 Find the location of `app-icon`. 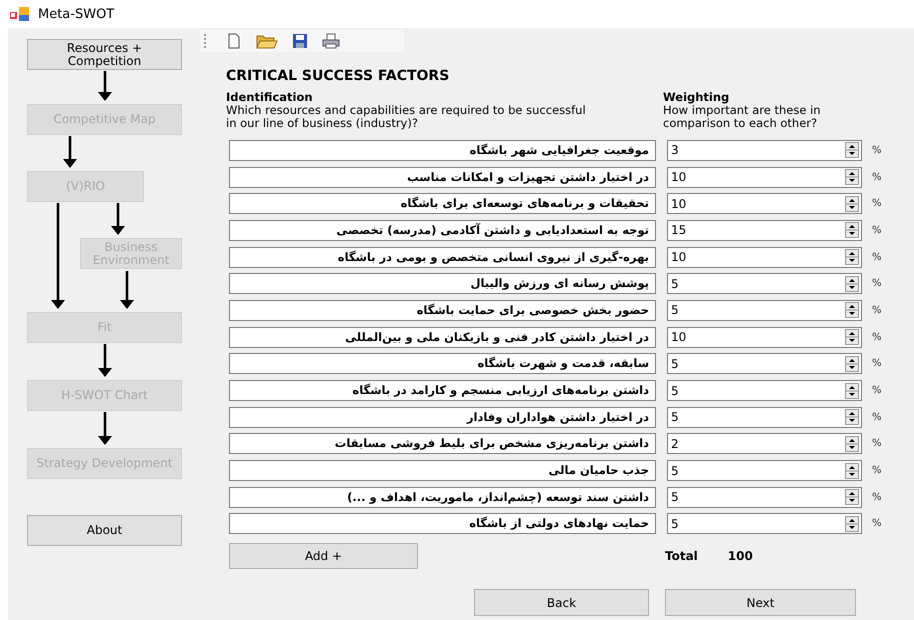

app-icon is located at coordinates (20, 14).